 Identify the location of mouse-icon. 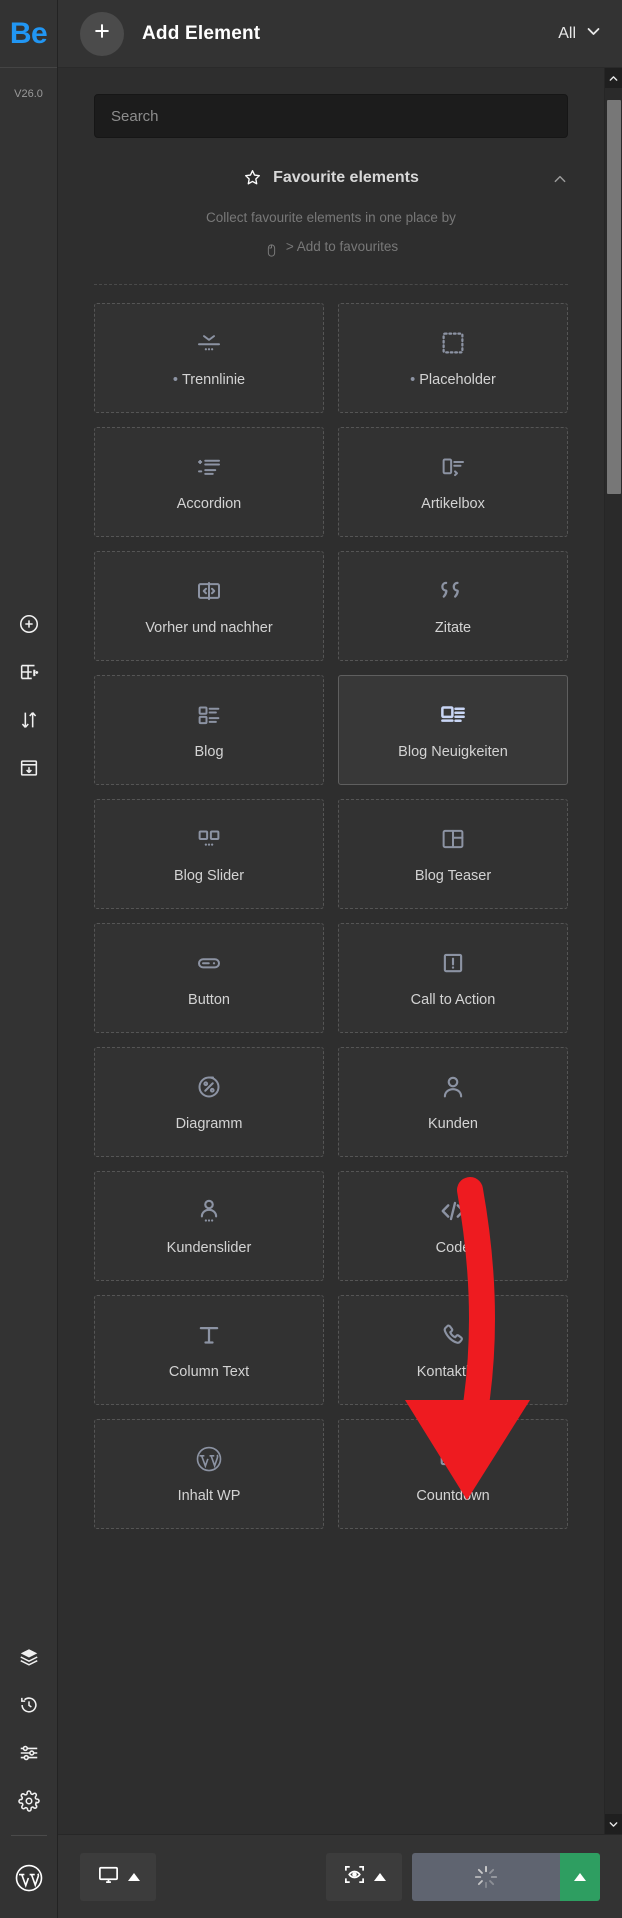
(271, 248).